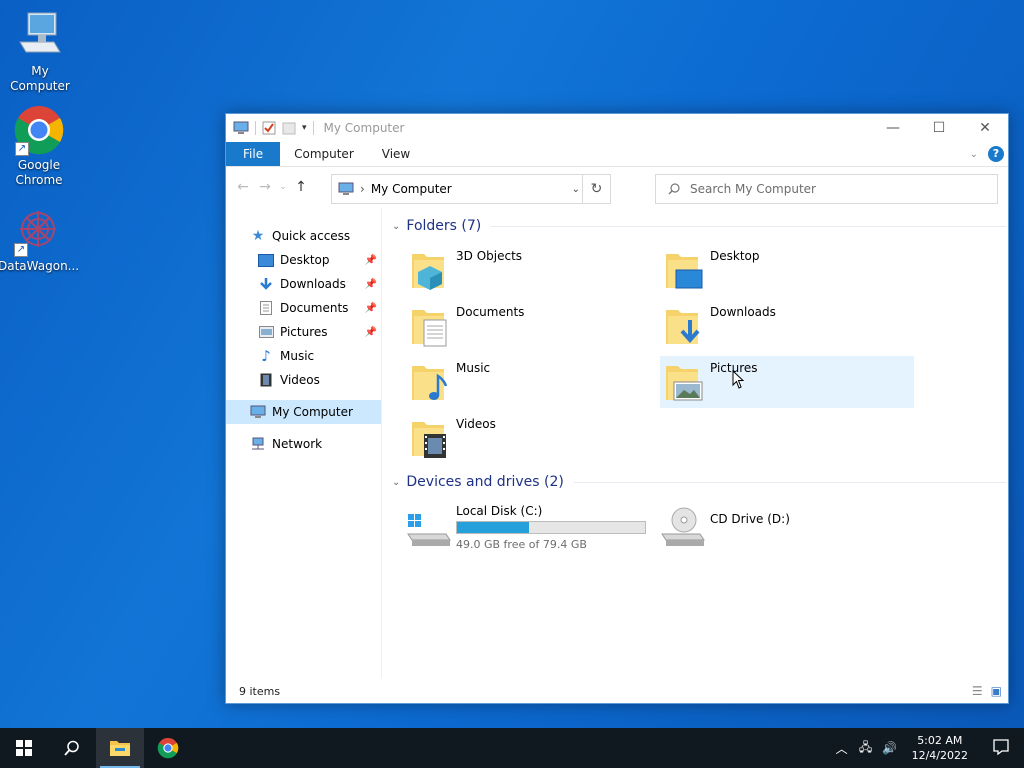  Describe the element at coordinates (830, 189) in the screenshot. I see `search-input` at that location.